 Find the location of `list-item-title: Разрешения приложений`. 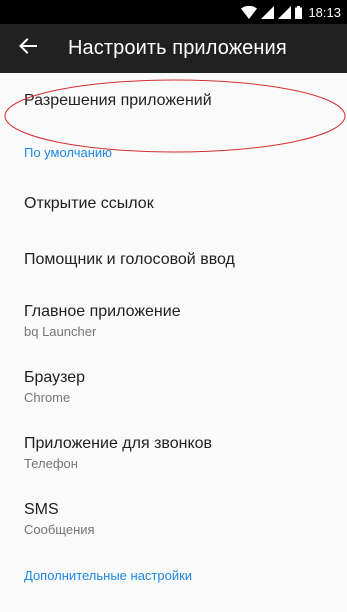

list-item-title: Разрешения приложений is located at coordinates (118, 100).